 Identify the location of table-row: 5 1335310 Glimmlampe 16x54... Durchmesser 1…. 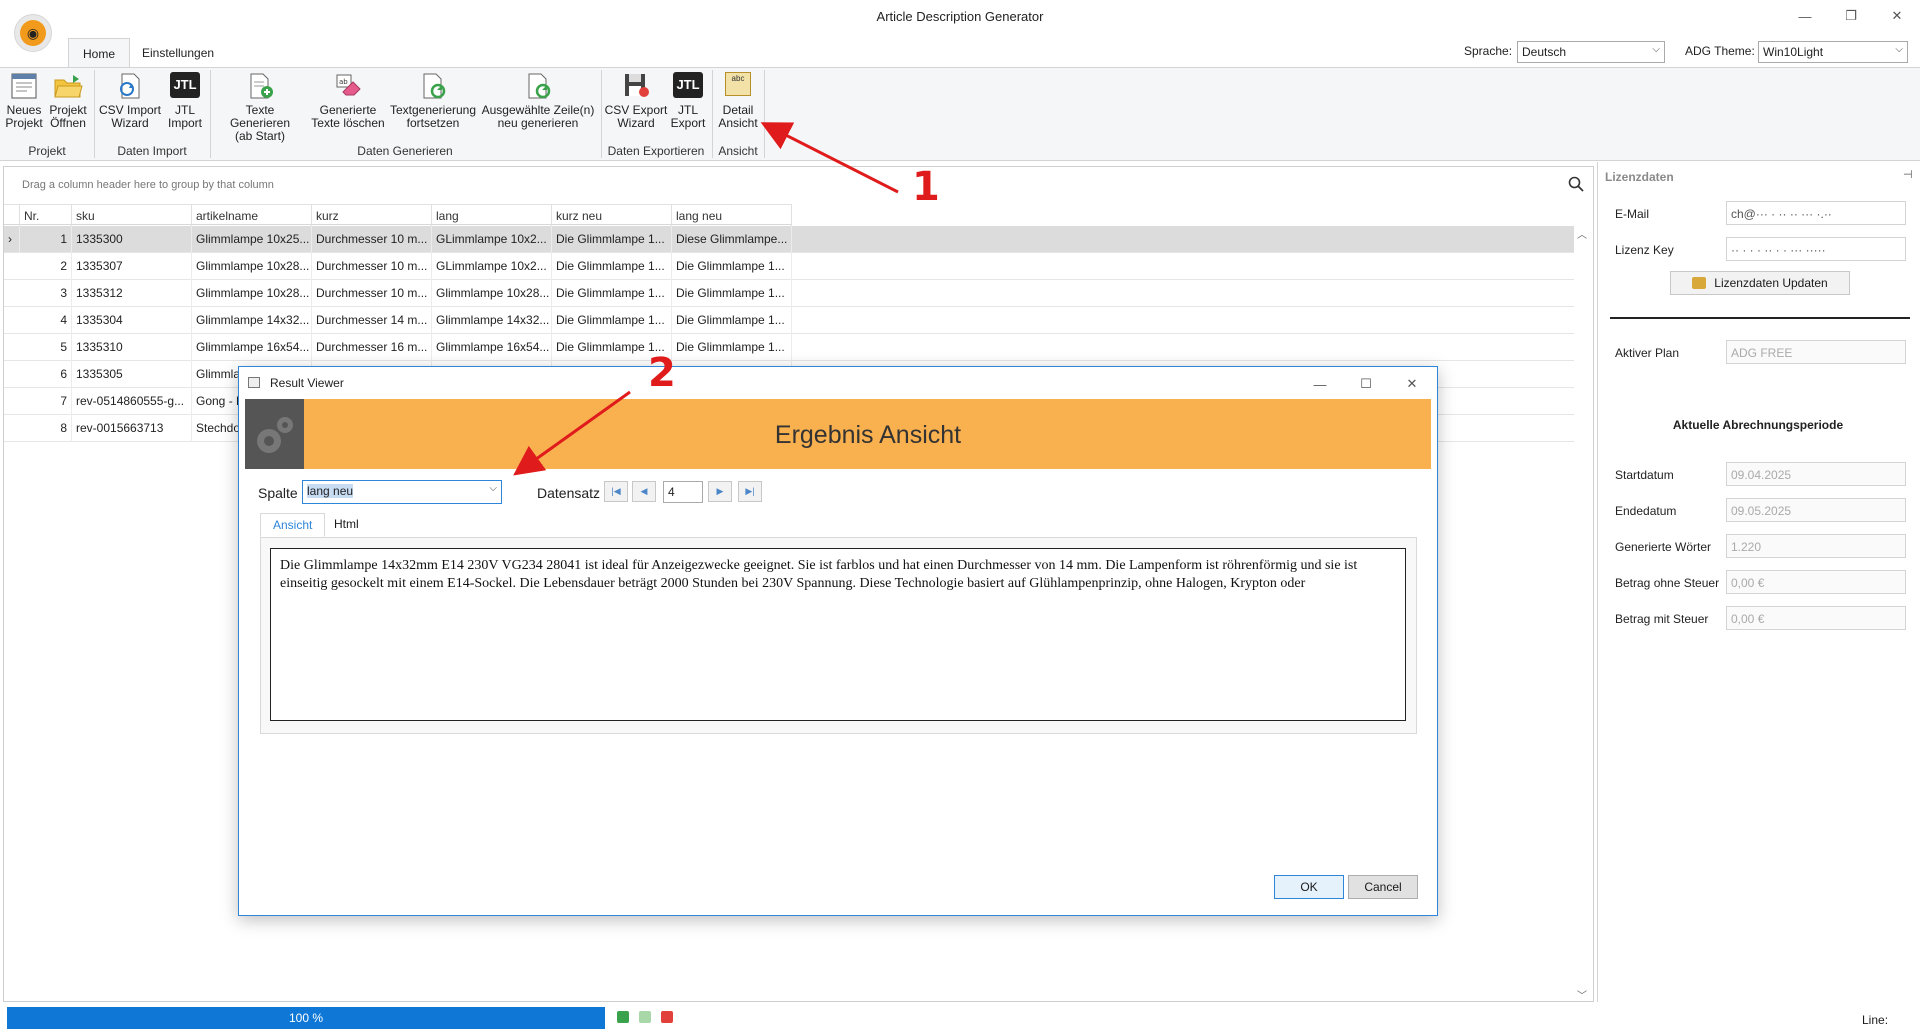
(789, 347).